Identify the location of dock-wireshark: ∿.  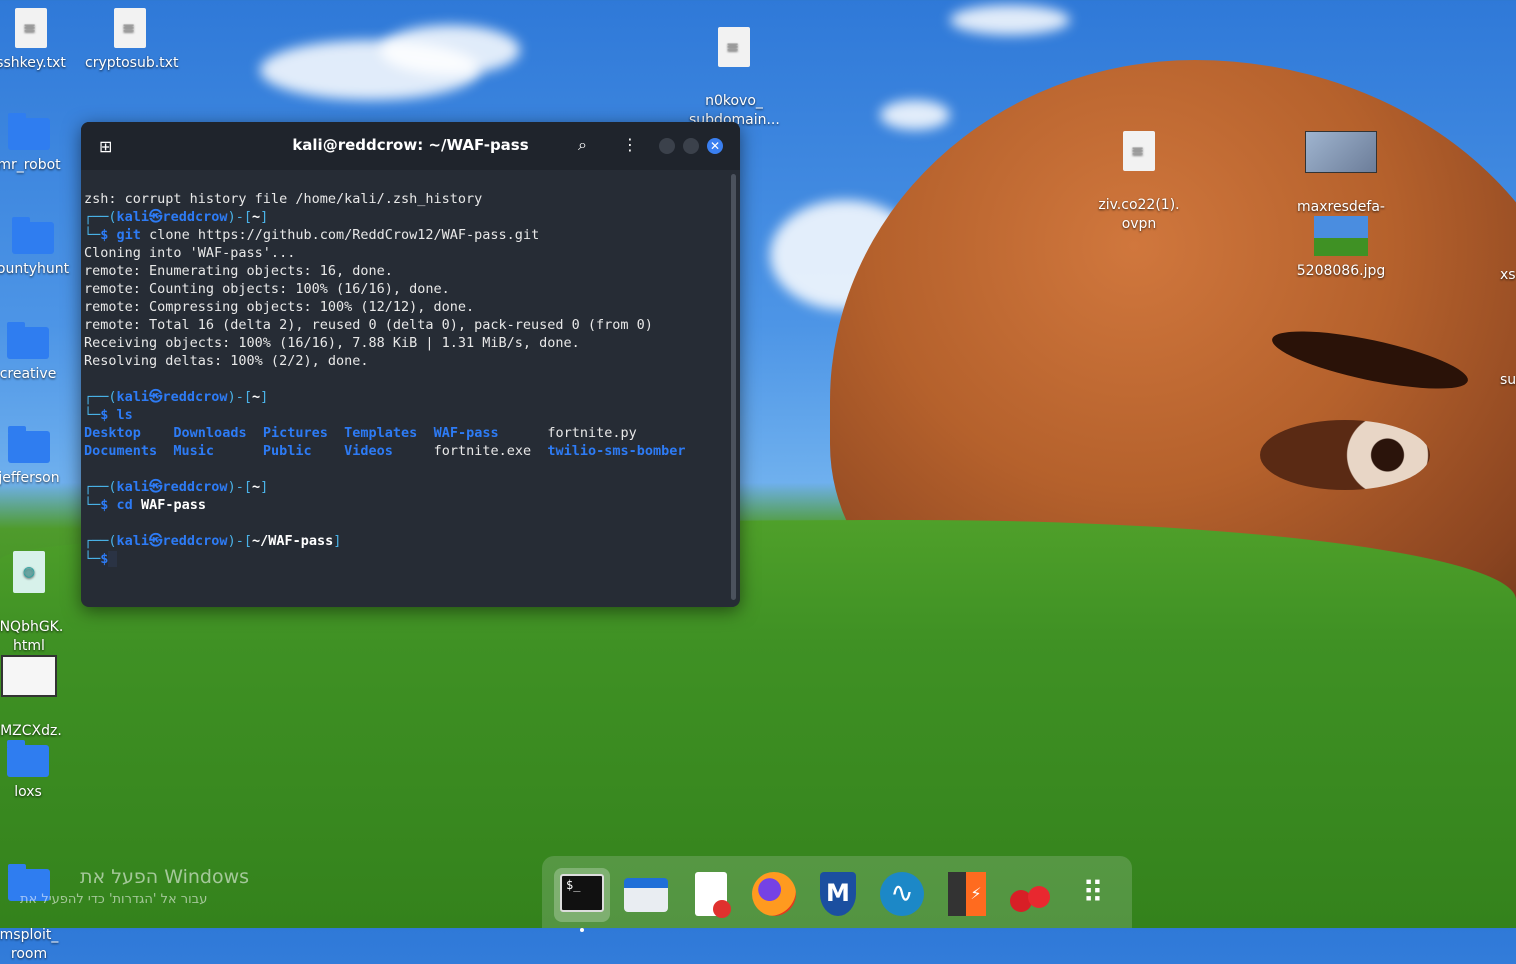
(902, 894).